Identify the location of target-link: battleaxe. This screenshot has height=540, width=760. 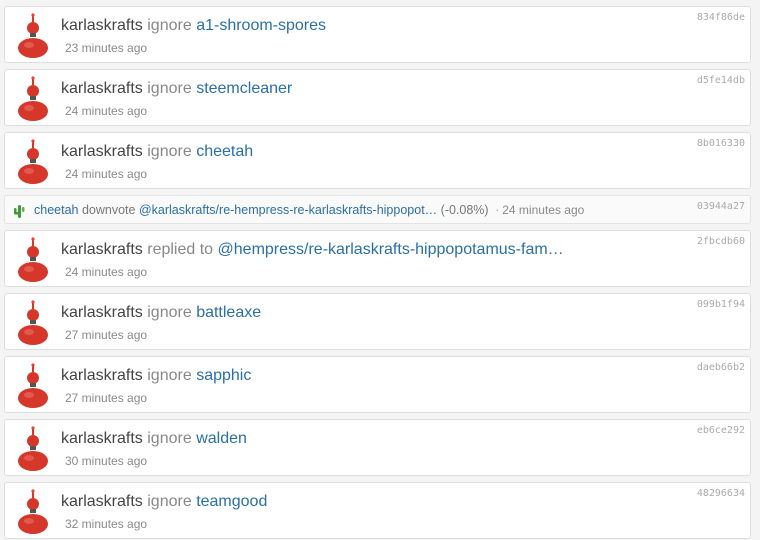
(228, 312).